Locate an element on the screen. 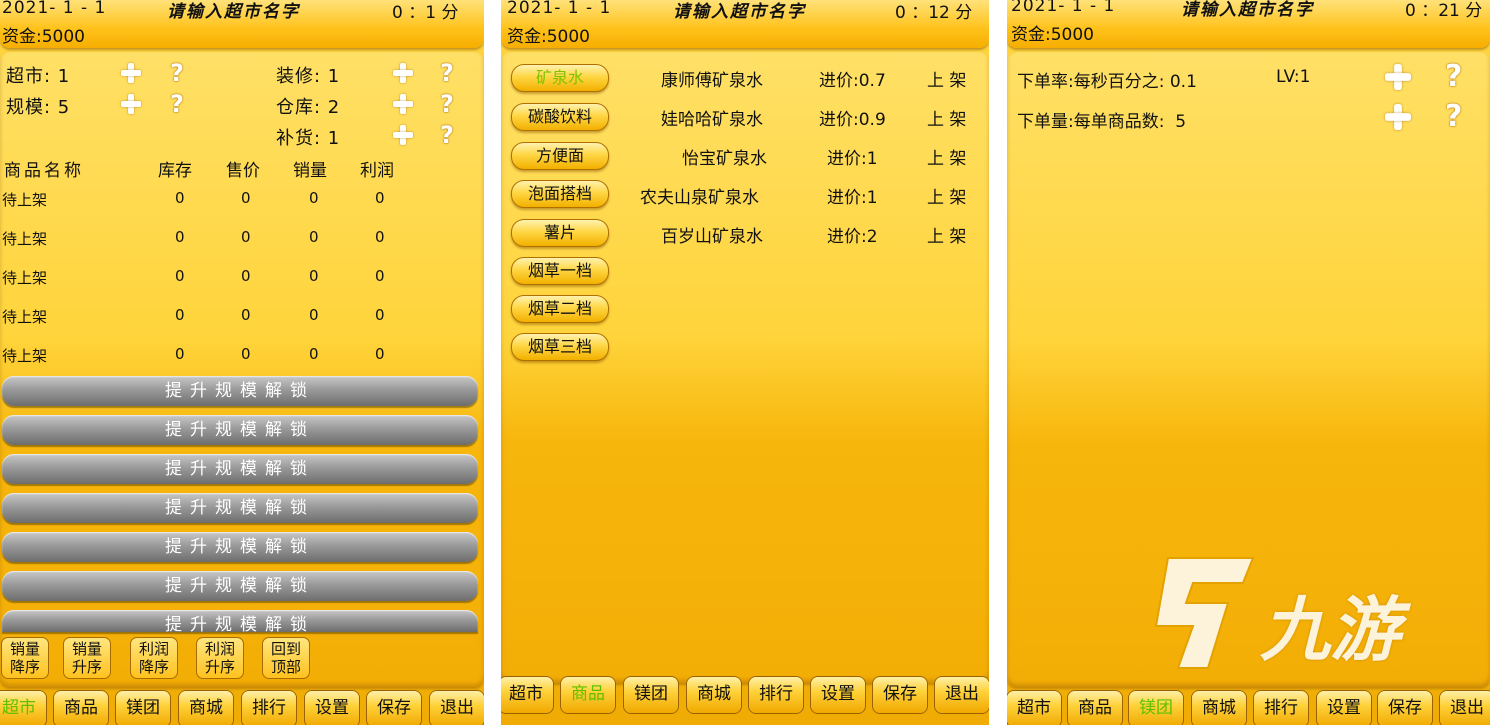 This screenshot has width=1490, height=725. sort-label-line2: 顶部 is located at coordinates (285, 667).